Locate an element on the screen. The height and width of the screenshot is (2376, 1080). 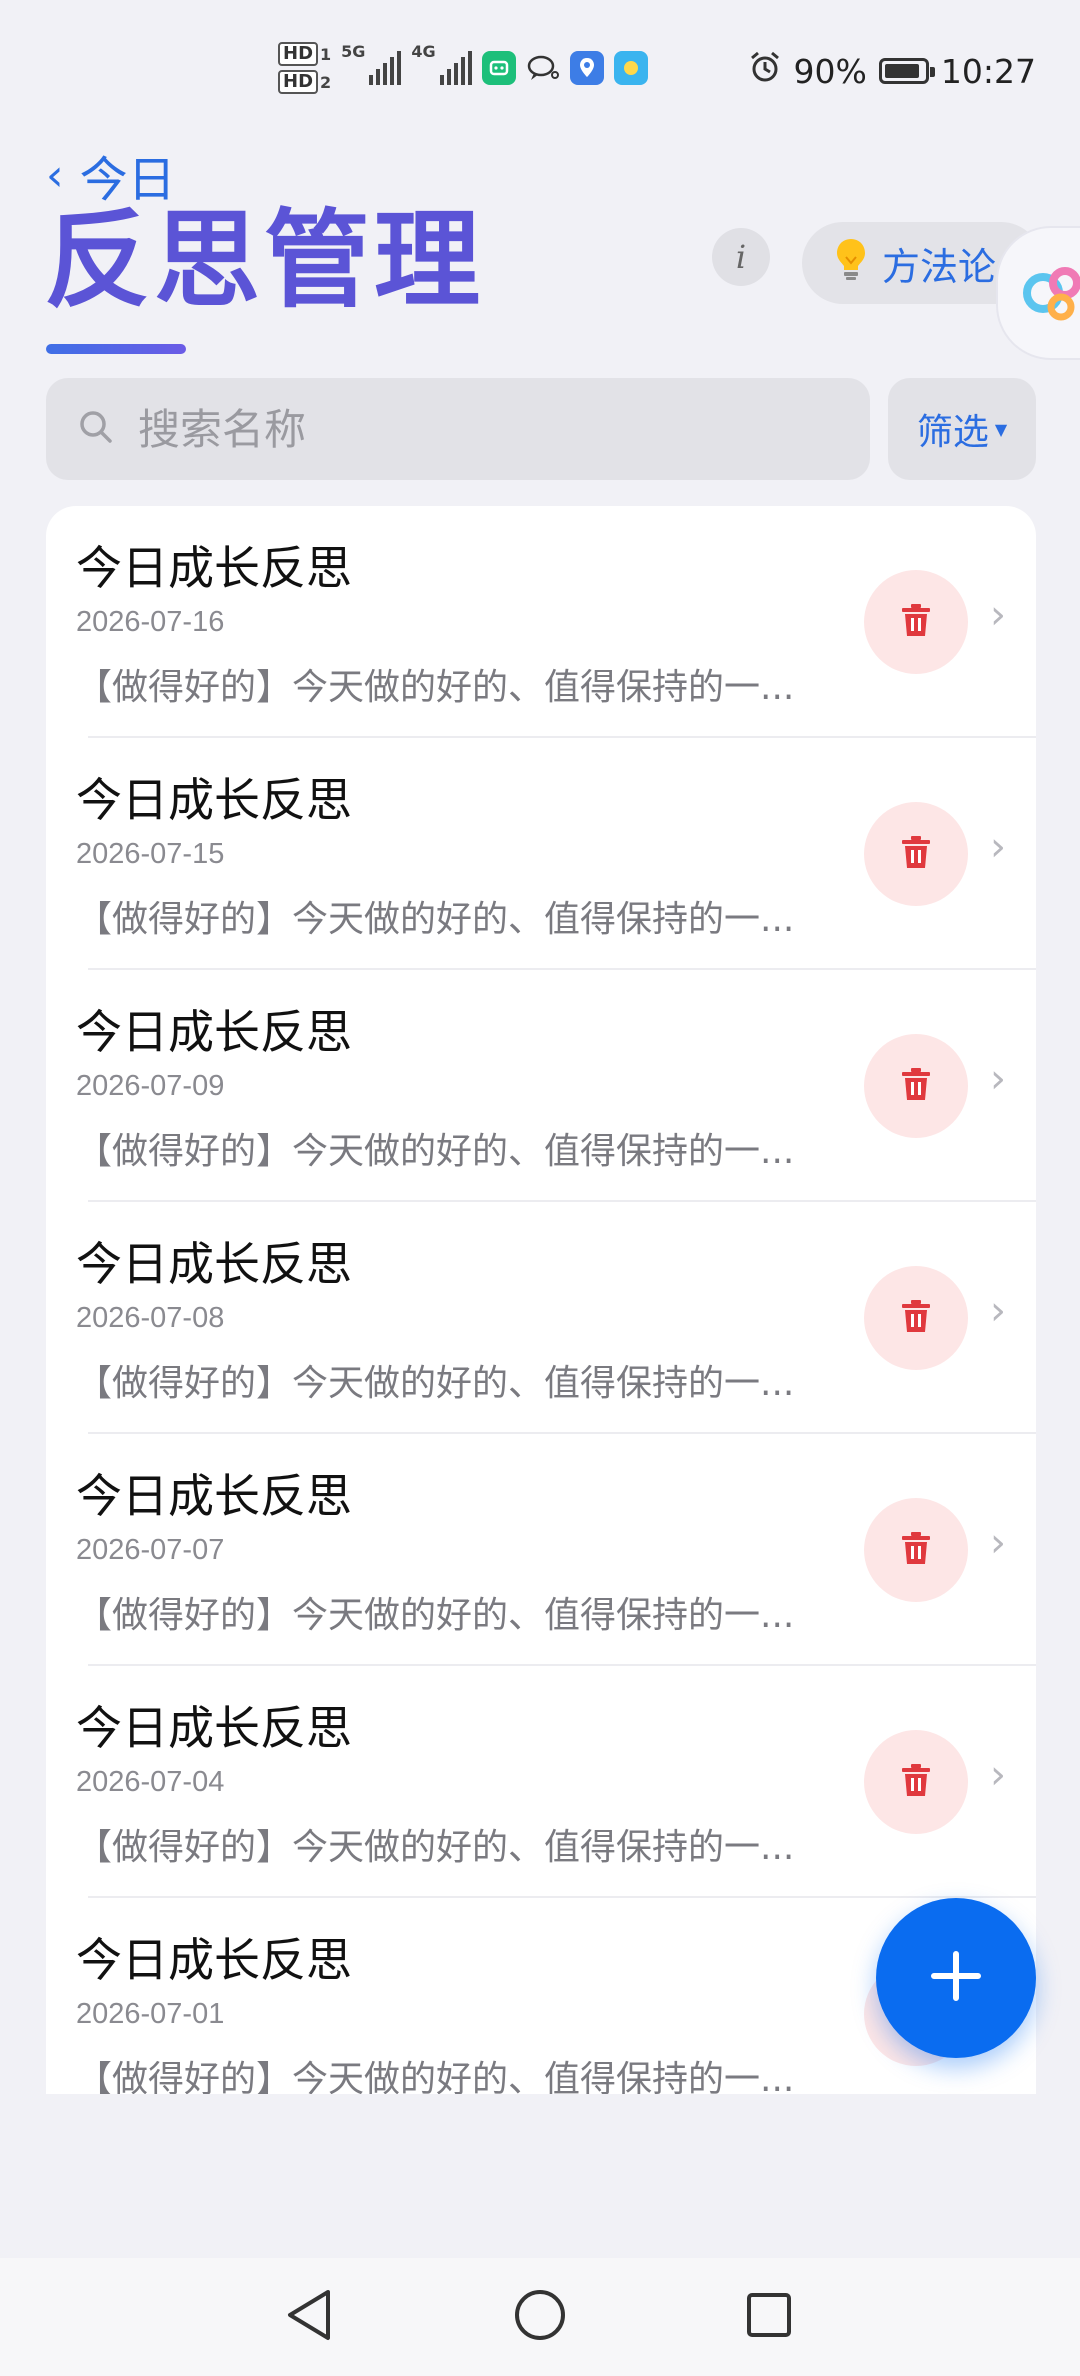
system-nav-bar is located at coordinates (540, 2317).